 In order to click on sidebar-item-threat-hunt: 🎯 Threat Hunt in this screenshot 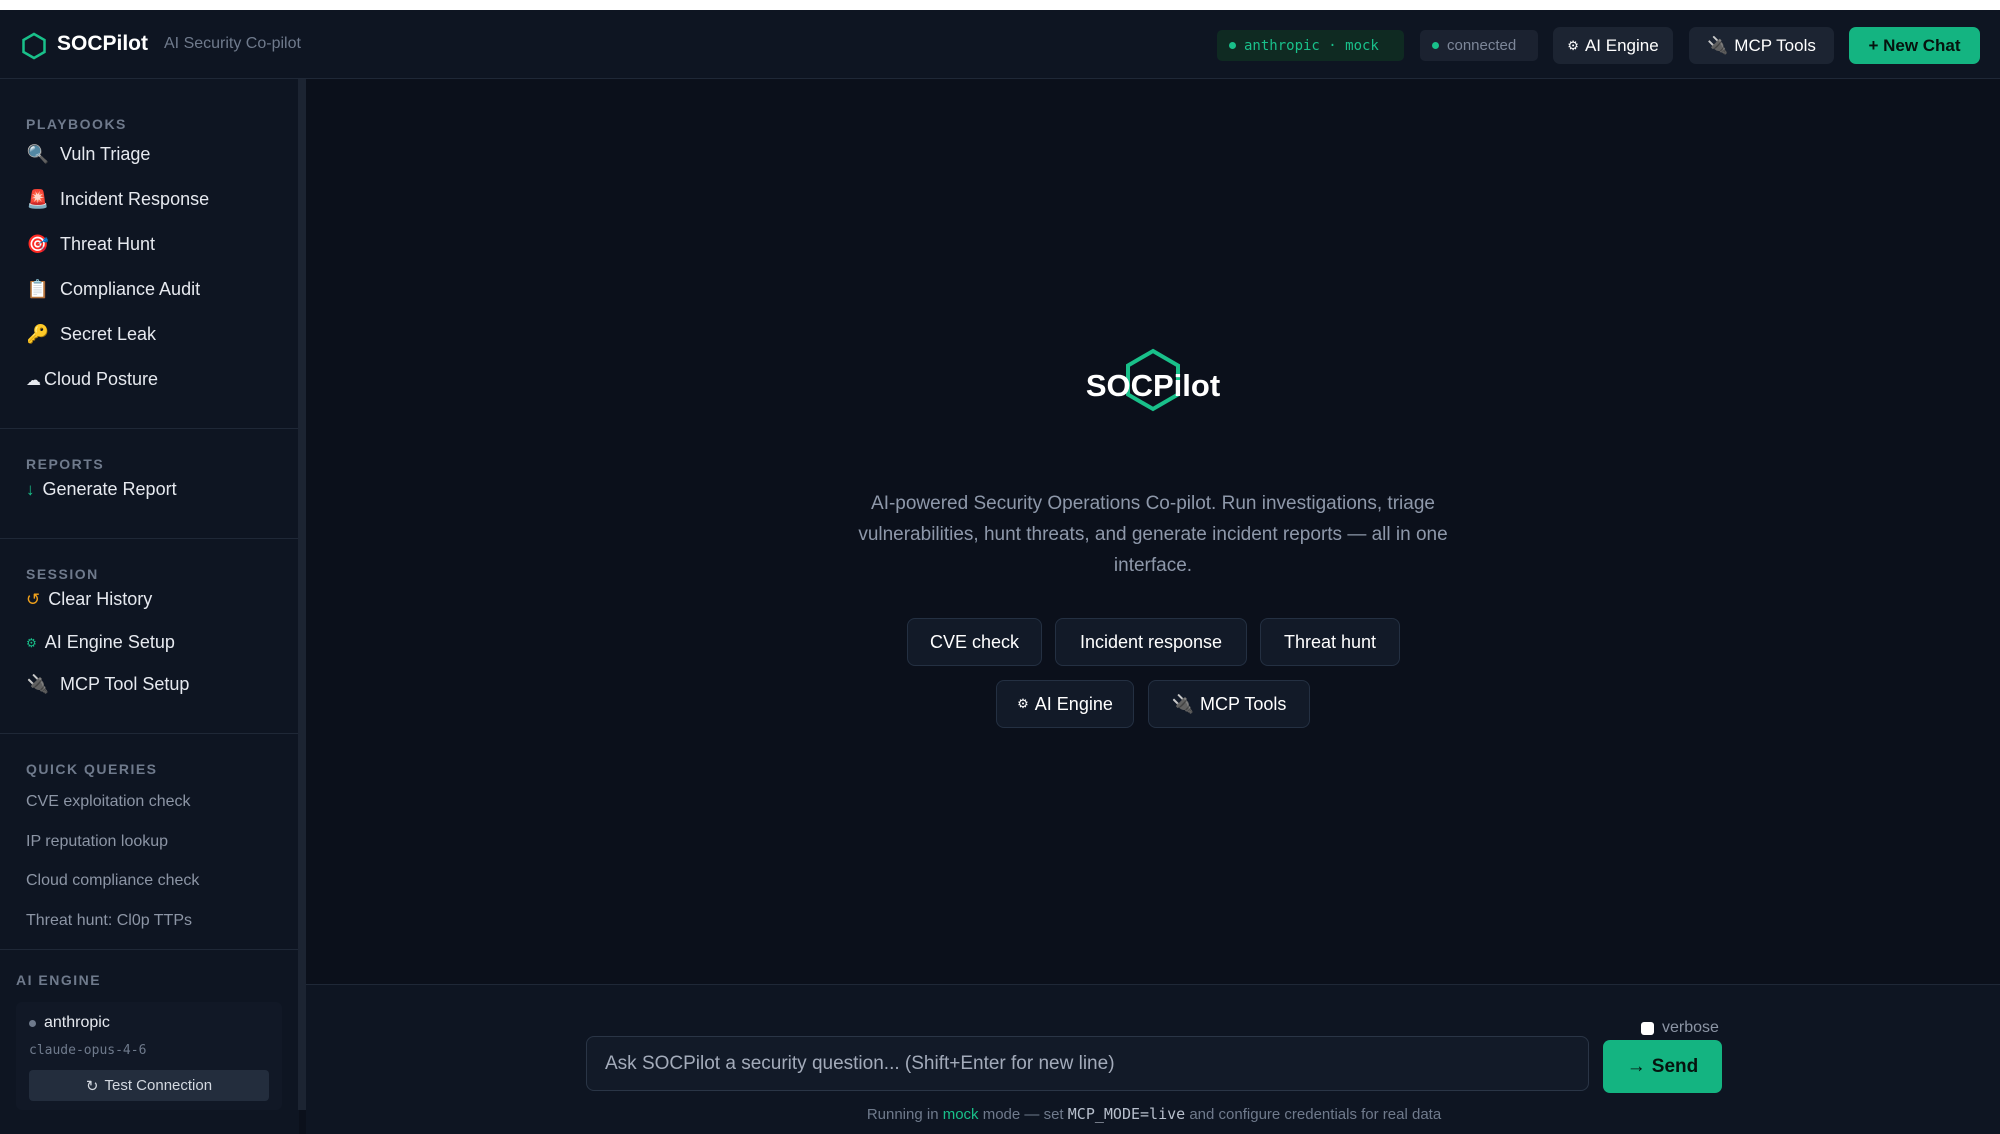, I will do `click(90, 244)`.